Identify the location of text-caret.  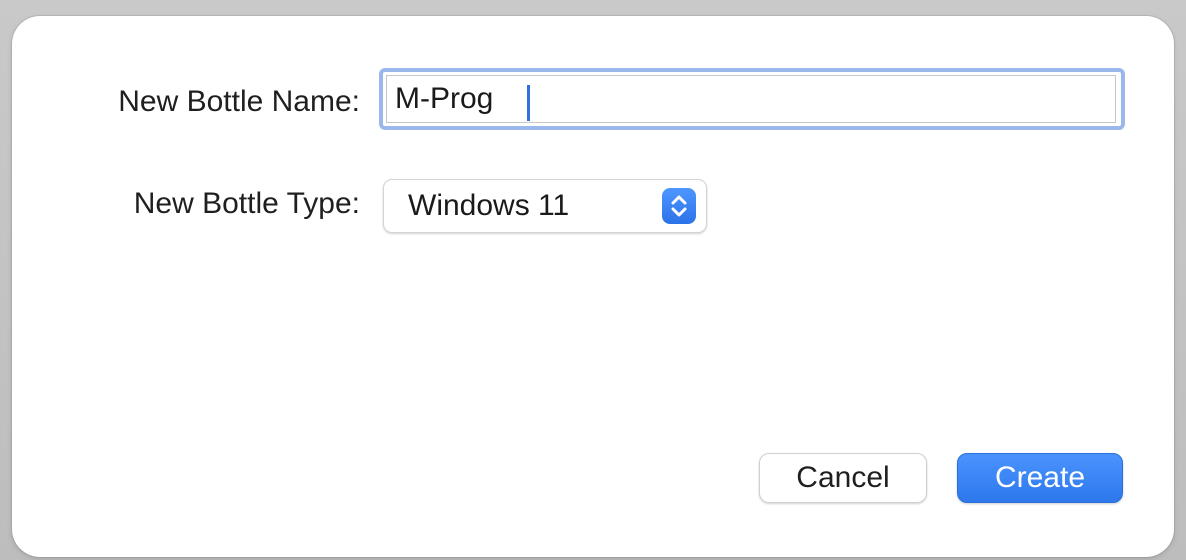
(528, 103).